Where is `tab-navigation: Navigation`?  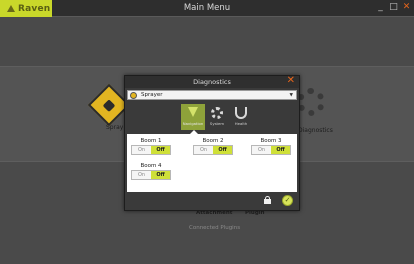
tab-navigation: Navigation is located at coordinates (193, 117).